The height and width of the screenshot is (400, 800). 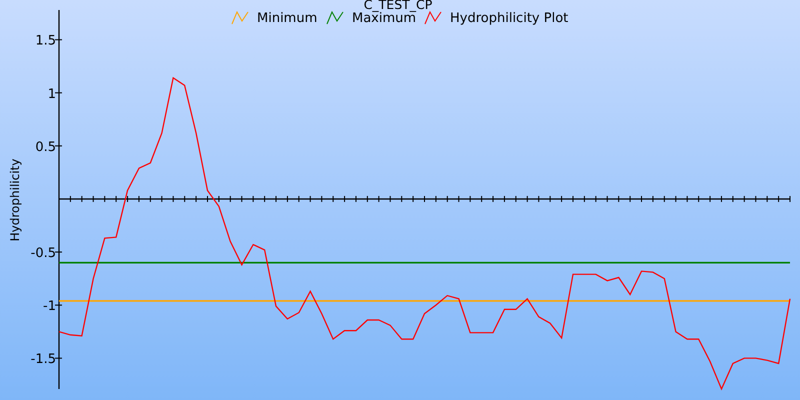 What do you see at coordinates (45, 147) in the screenshot?
I see `y-tick-label: 0.5` at bounding box center [45, 147].